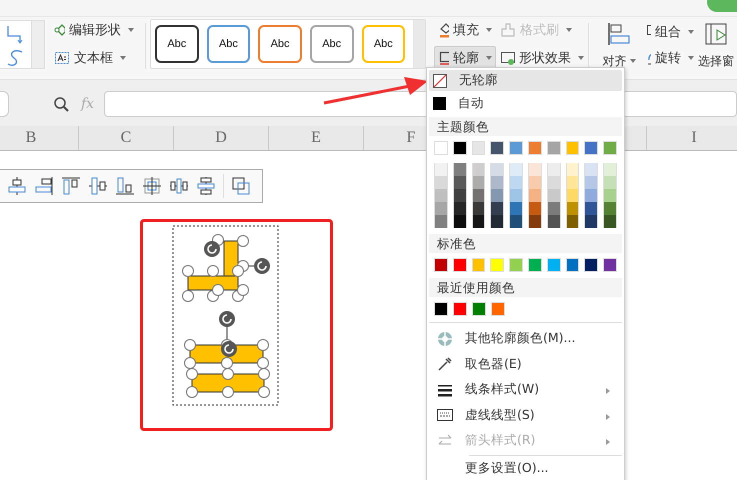  What do you see at coordinates (525, 415) in the screenshot?
I see `menu-item: 虚线线型(S)` at bounding box center [525, 415].